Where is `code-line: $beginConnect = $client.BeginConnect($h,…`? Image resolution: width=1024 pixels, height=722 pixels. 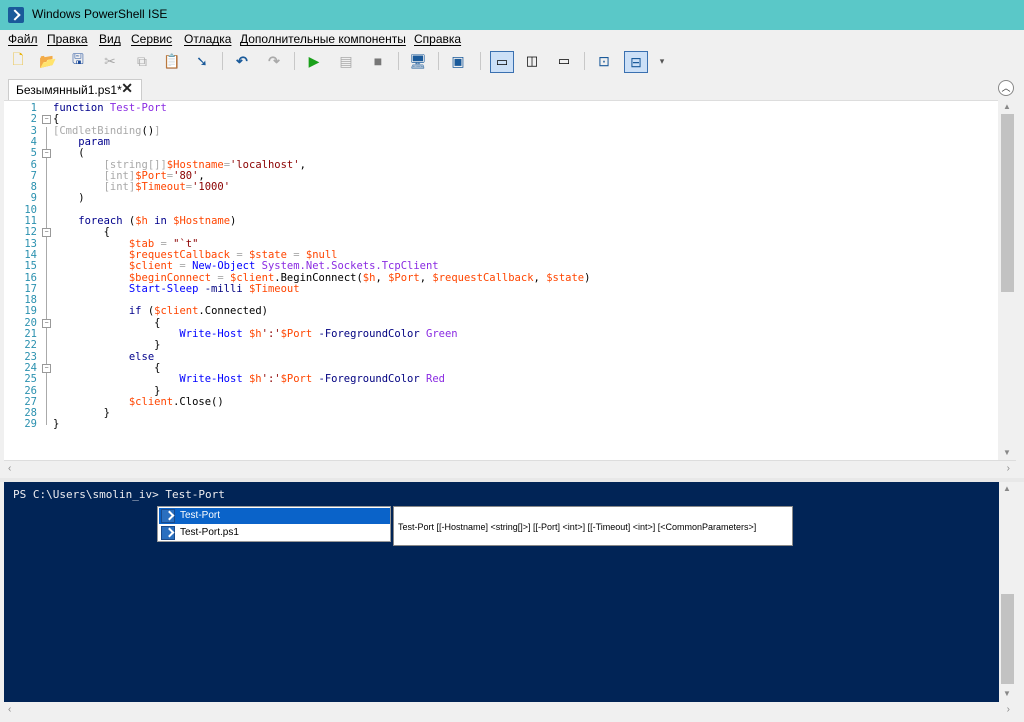 code-line: $beginConnect = $client.BeginConnect($h,… is located at coordinates (322, 277).